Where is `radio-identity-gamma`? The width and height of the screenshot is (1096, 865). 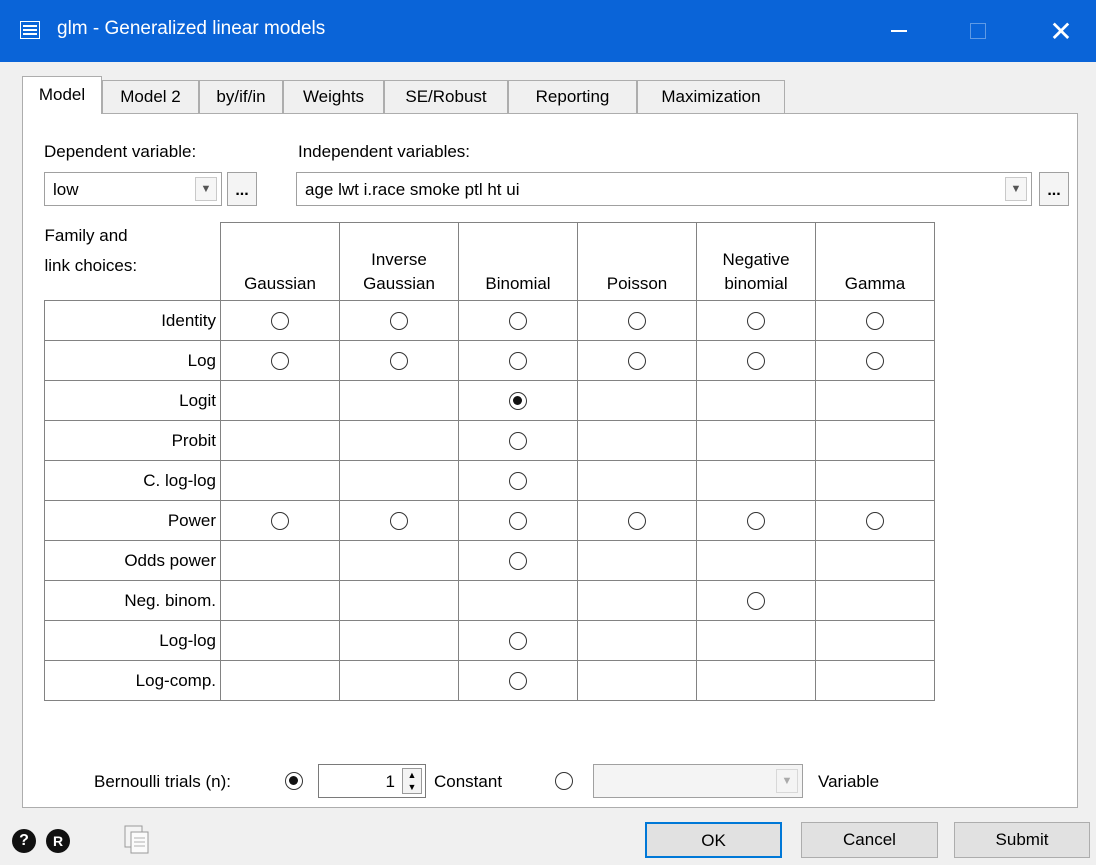 radio-identity-gamma is located at coordinates (875, 321).